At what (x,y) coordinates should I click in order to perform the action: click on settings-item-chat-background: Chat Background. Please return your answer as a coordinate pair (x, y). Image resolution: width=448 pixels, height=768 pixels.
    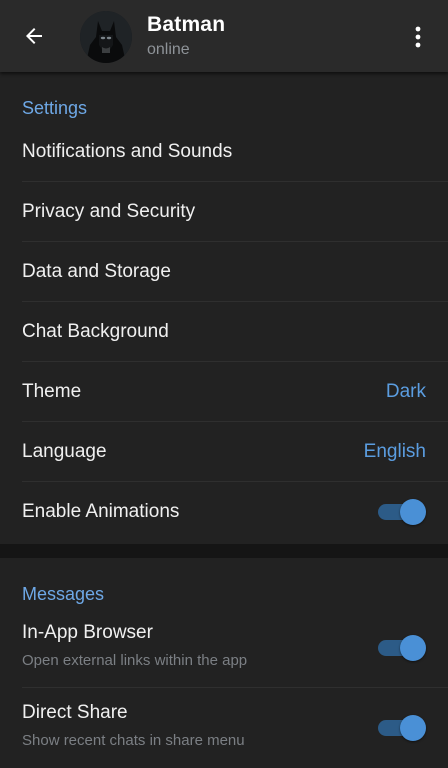
    Looking at the image, I should click on (224, 332).